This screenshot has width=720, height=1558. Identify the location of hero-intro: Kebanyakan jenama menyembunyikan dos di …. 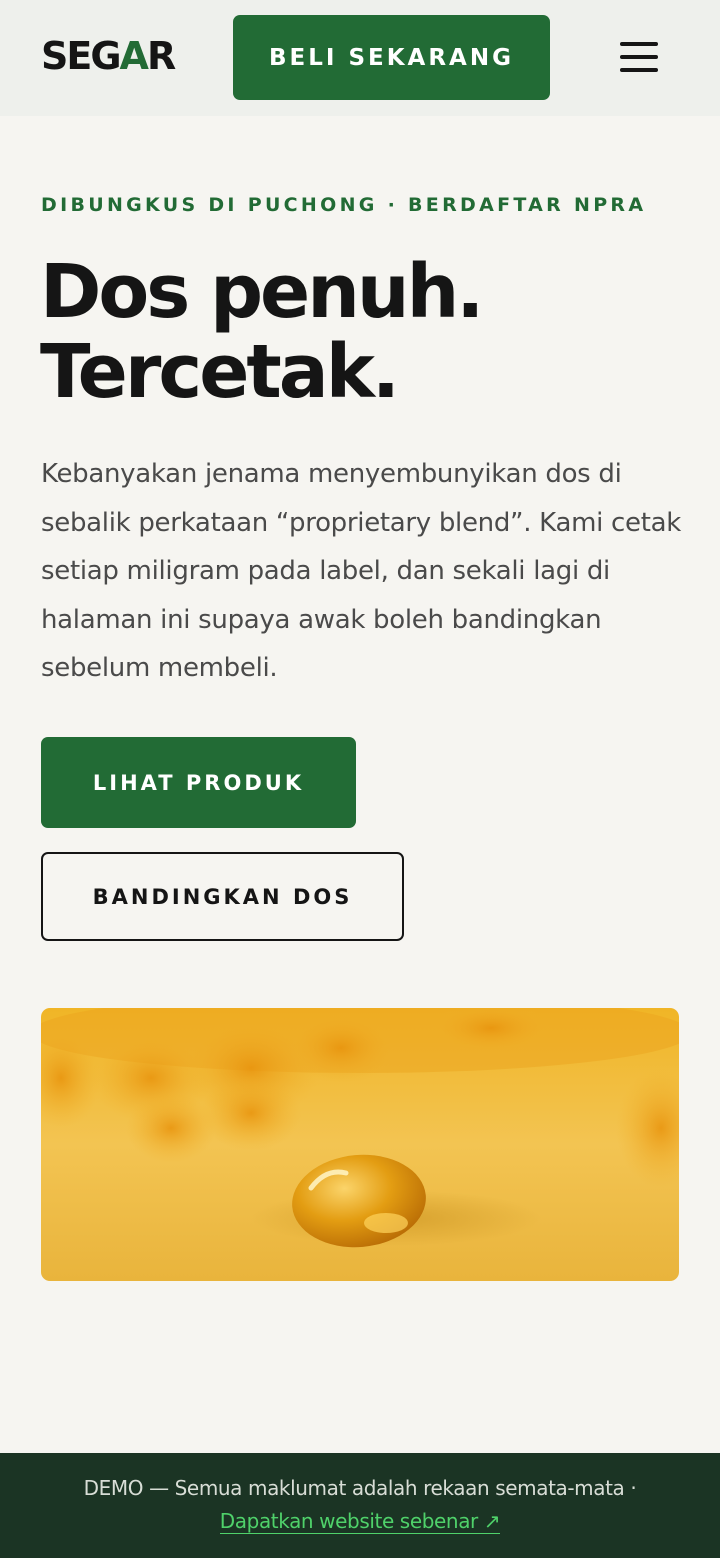
(361, 571).